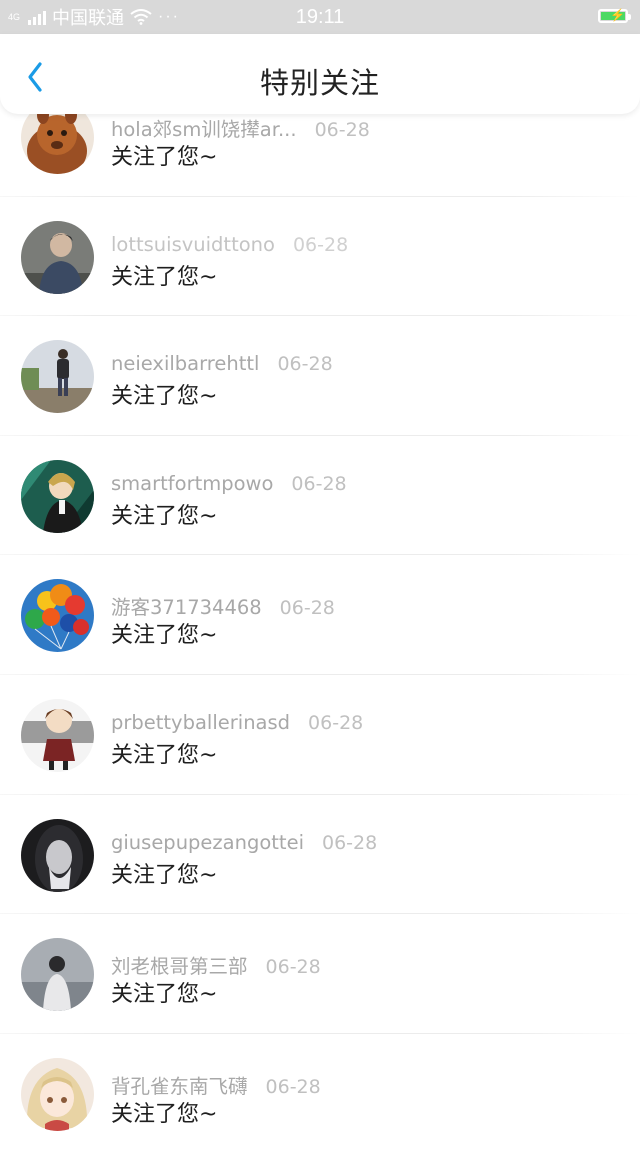  I want to click on item-header: 游客371734468 06-28, so click(223, 605).